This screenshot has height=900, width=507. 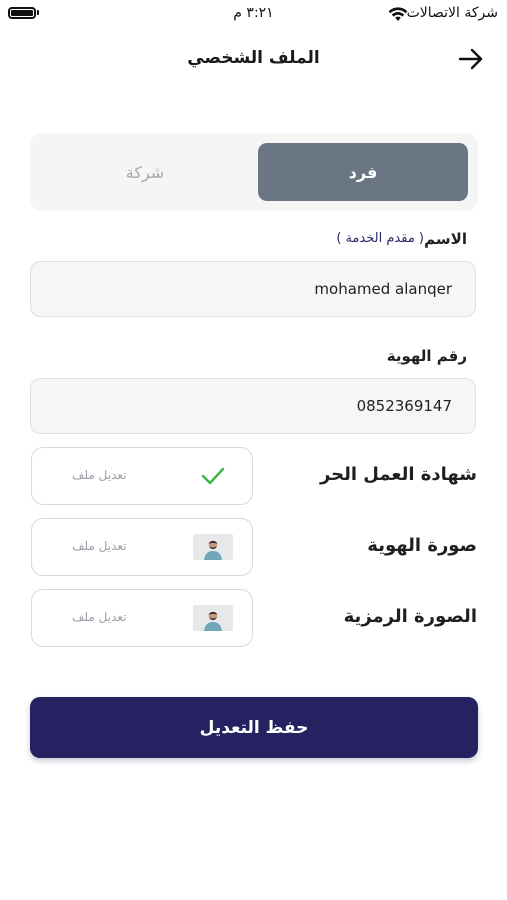 What do you see at coordinates (213, 476) in the screenshot?
I see `check-icon` at bounding box center [213, 476].